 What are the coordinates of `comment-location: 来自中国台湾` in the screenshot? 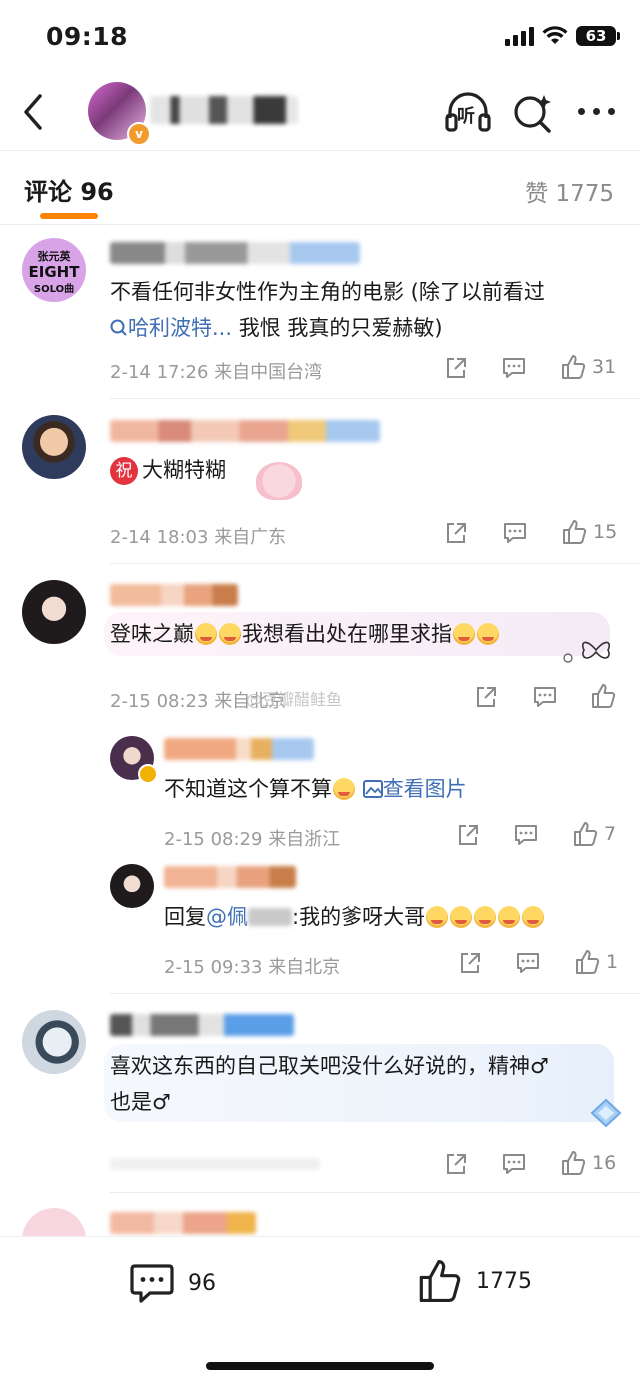 It's located at (268, 372).